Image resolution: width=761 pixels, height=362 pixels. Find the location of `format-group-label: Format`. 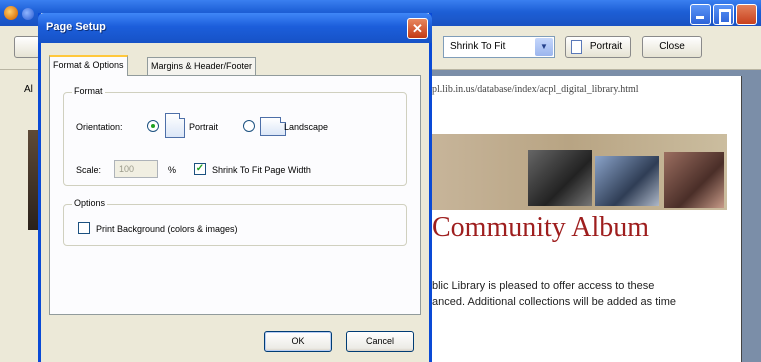

format-group-label: Format is located at coordinates (88, 91).